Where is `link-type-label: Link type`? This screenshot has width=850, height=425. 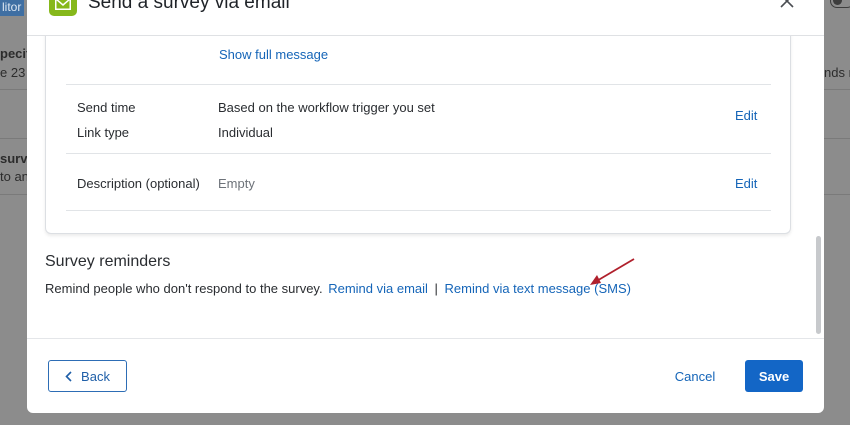 link-type-label: Link type is located at coordinates (103, 132).